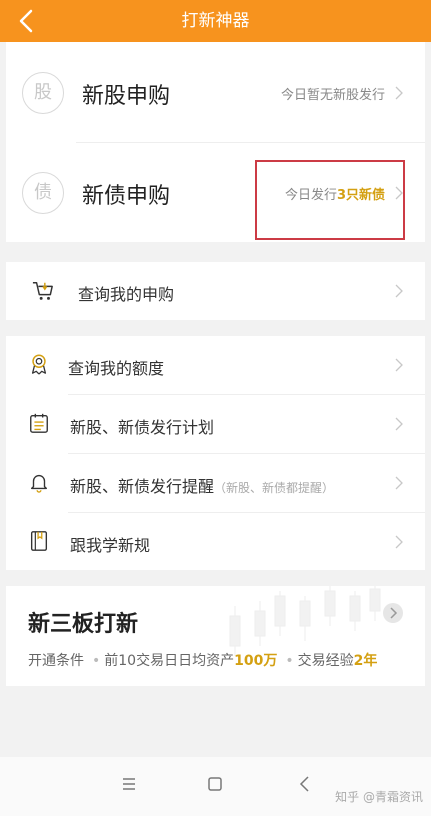  What do you see at coordinates (43, 93) in the screenshot?
I see `stock-badge-icon: 股` at bounding box center [43, 93].